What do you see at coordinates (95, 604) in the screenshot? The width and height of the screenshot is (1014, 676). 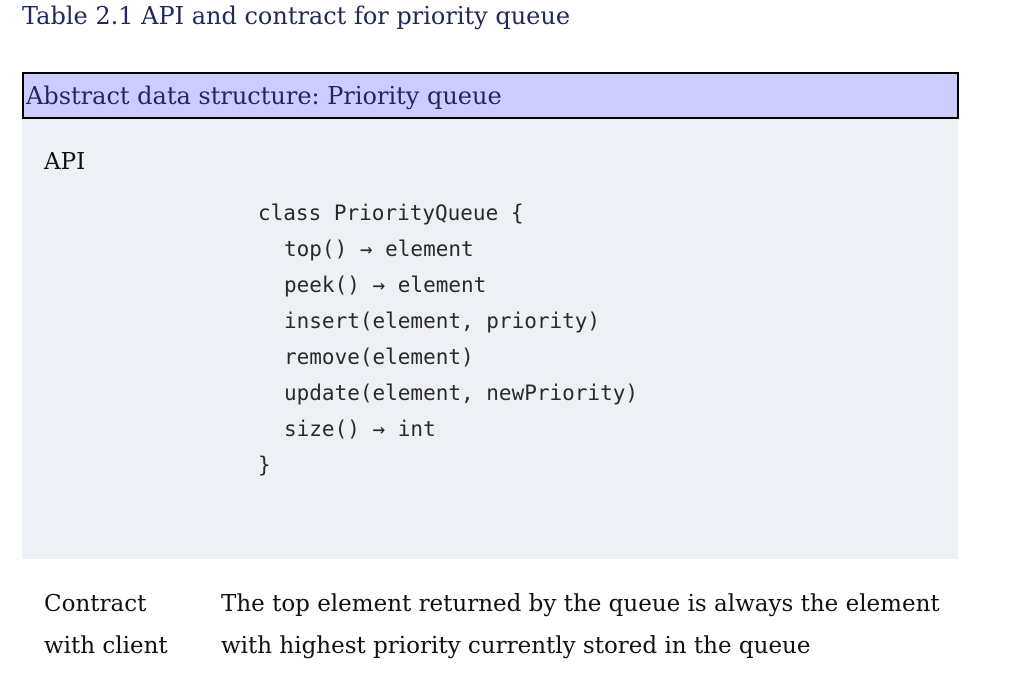 I see `contract-label-line1: Contract` at bounding box center [95, 604].